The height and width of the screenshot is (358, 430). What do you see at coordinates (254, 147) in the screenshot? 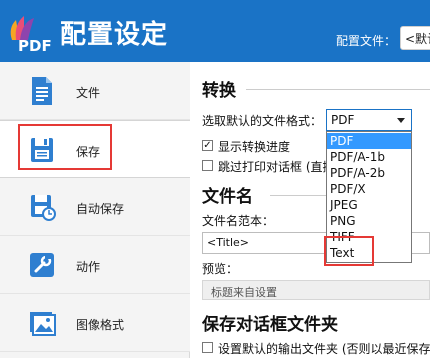
I see `show-progress-label: 显示转换进度` at bounding box center [254, 147].